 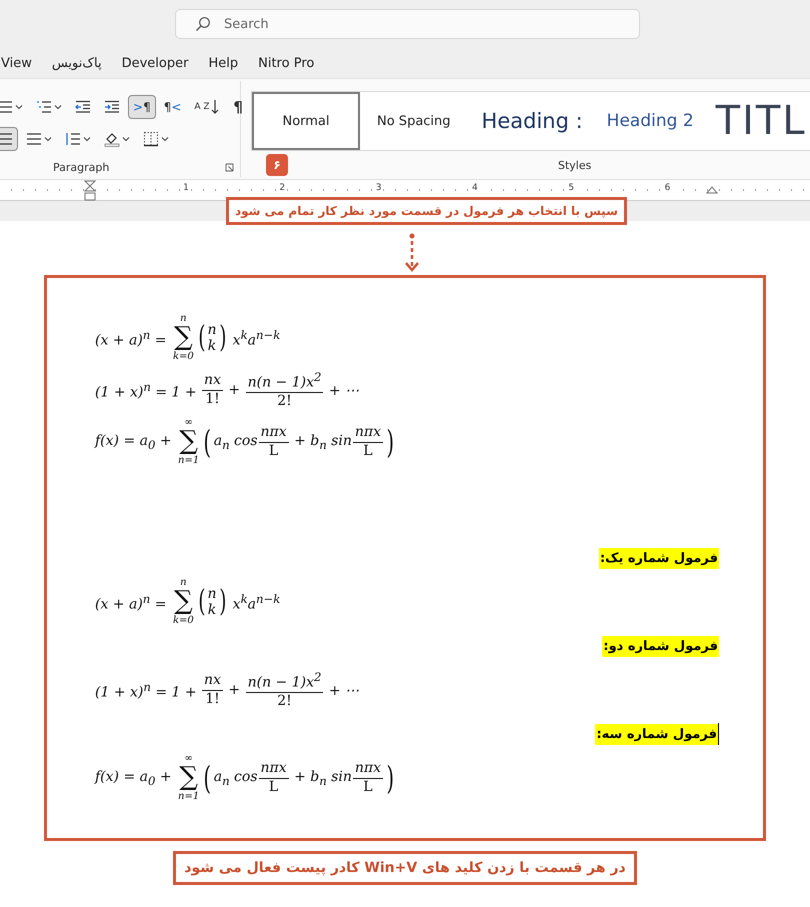 I want to click on marks-button: ¶, so click(x=238, y=107).